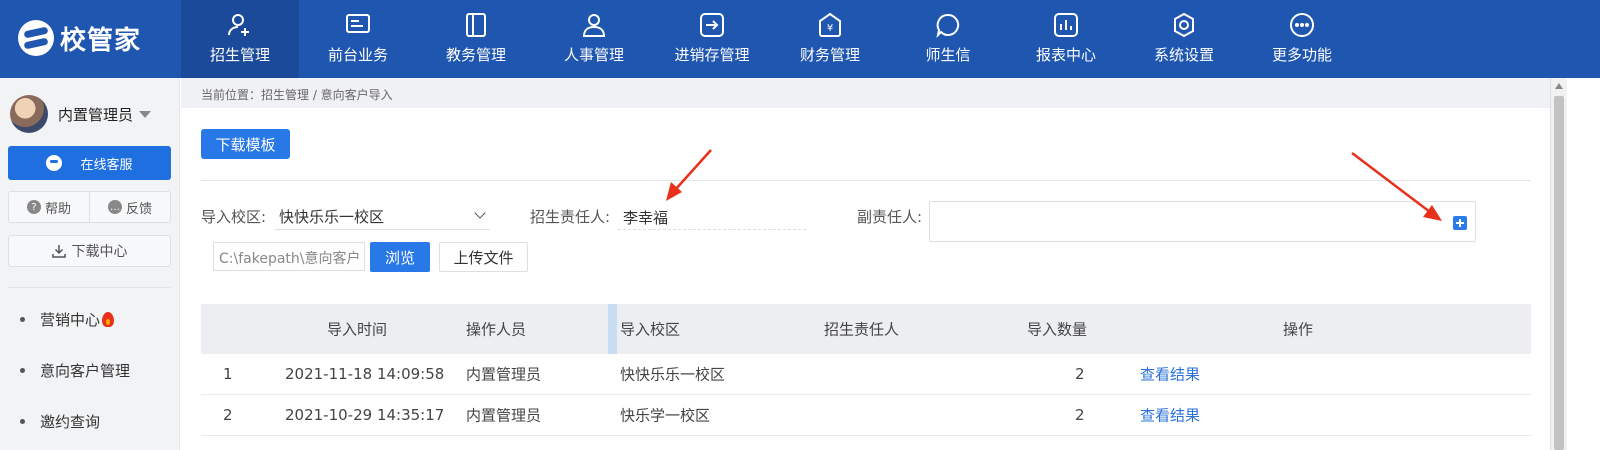 The height and width of the screenshot is (450, 1600). What do you see at coordinates (81, 114) in the screenshot?
I see `user-profile: 内置管理员` at bounding box center [81, 114].